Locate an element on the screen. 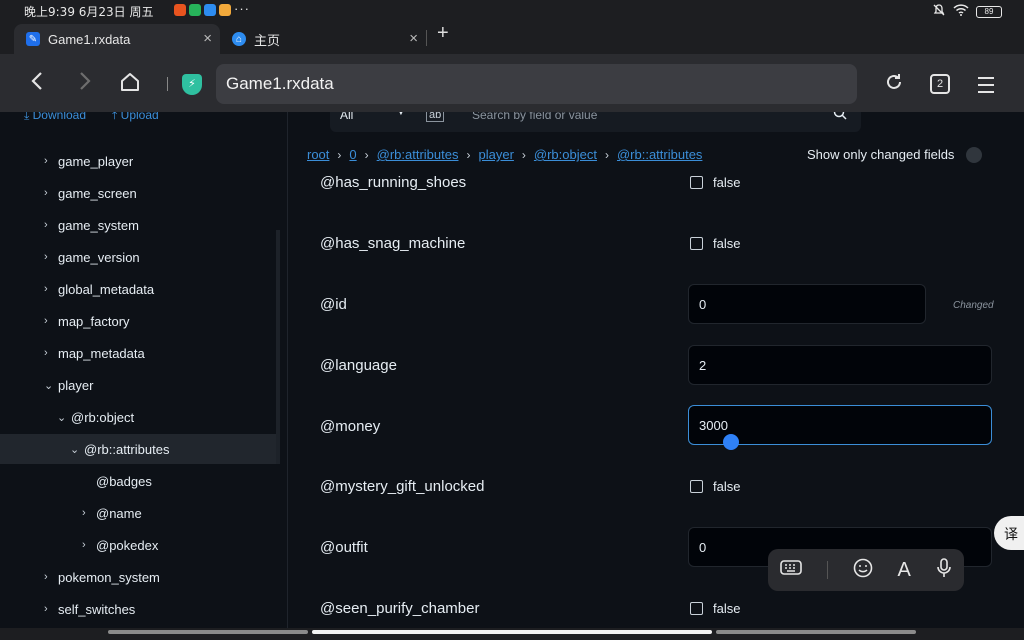 This screenshot has height=640, width=1024. search-input: Search by field or value is located at coordinates (534, 117).